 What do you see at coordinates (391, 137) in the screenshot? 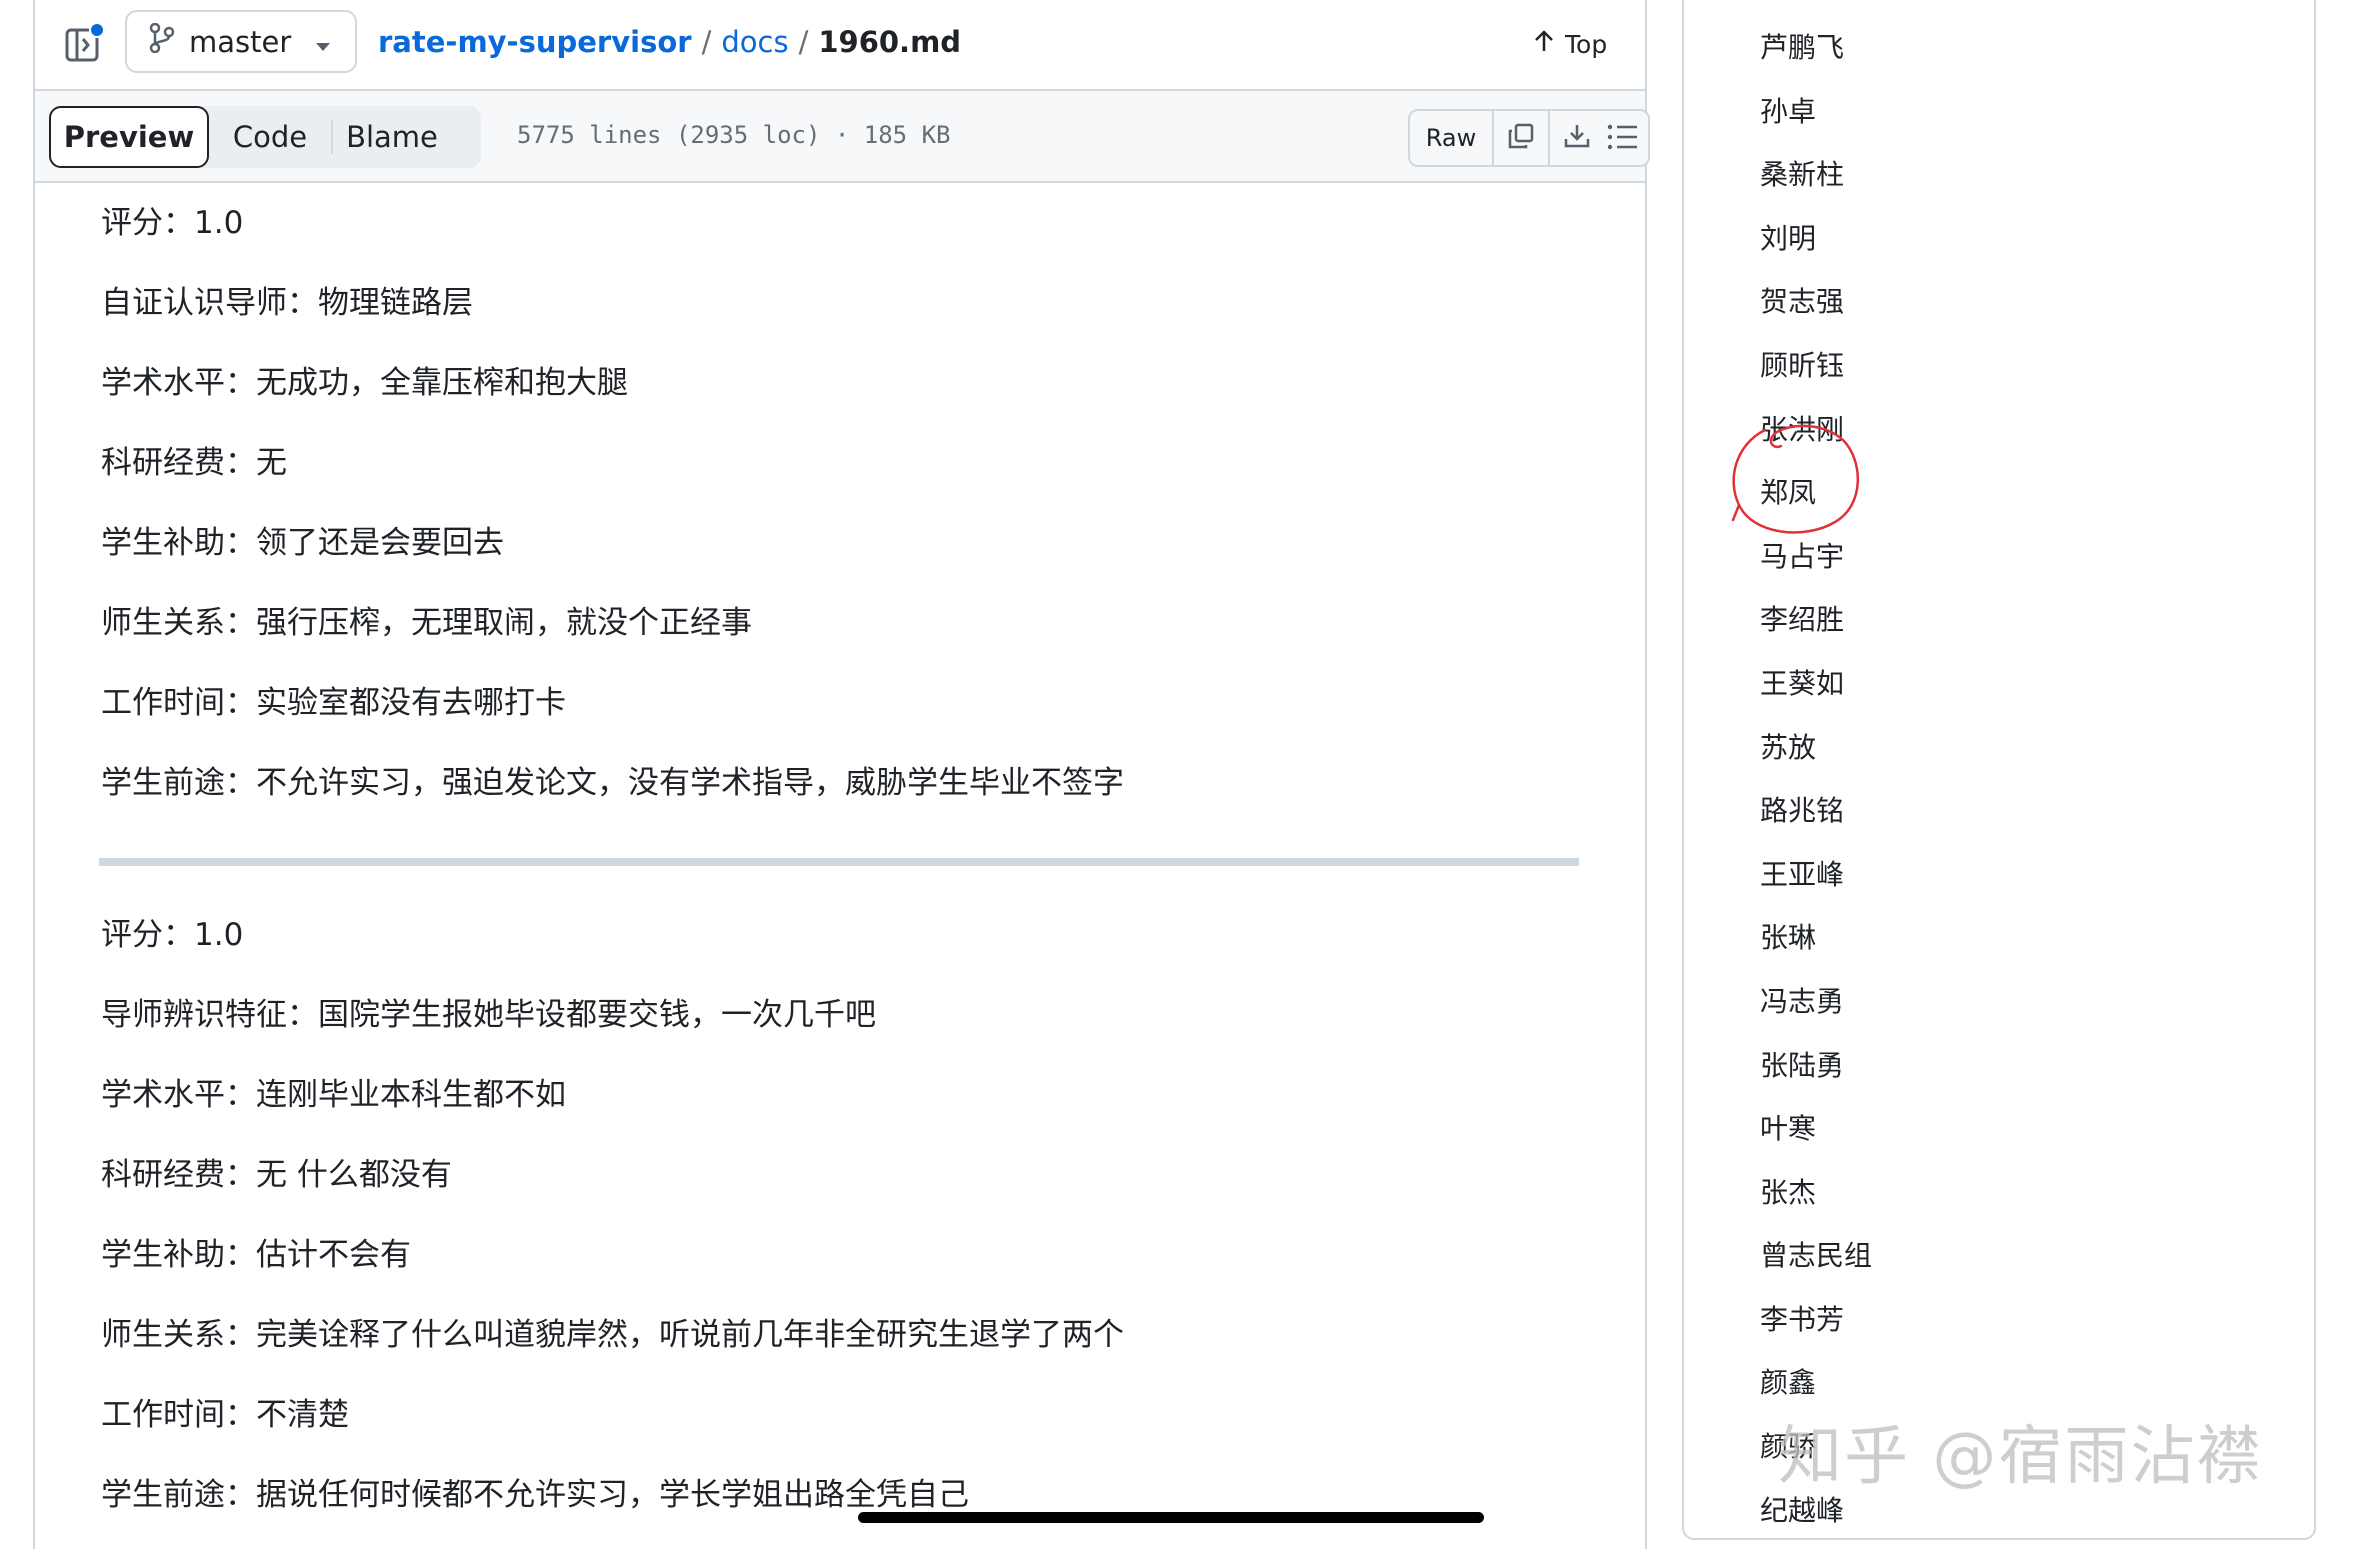
I see `tab-blame: Blame` at bounding box center [391, 137].